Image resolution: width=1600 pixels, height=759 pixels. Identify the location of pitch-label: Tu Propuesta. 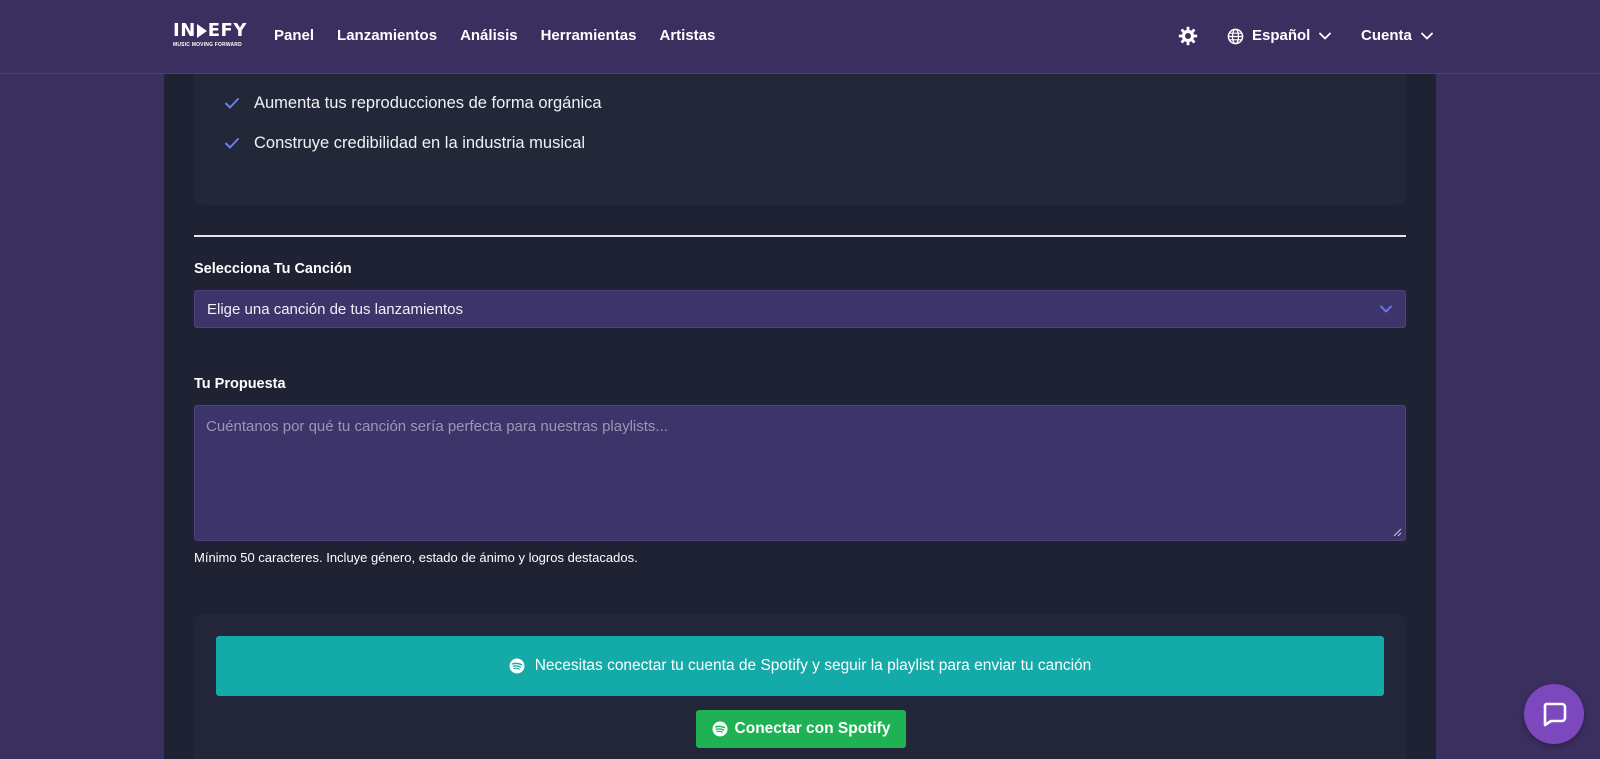
(240, 384).